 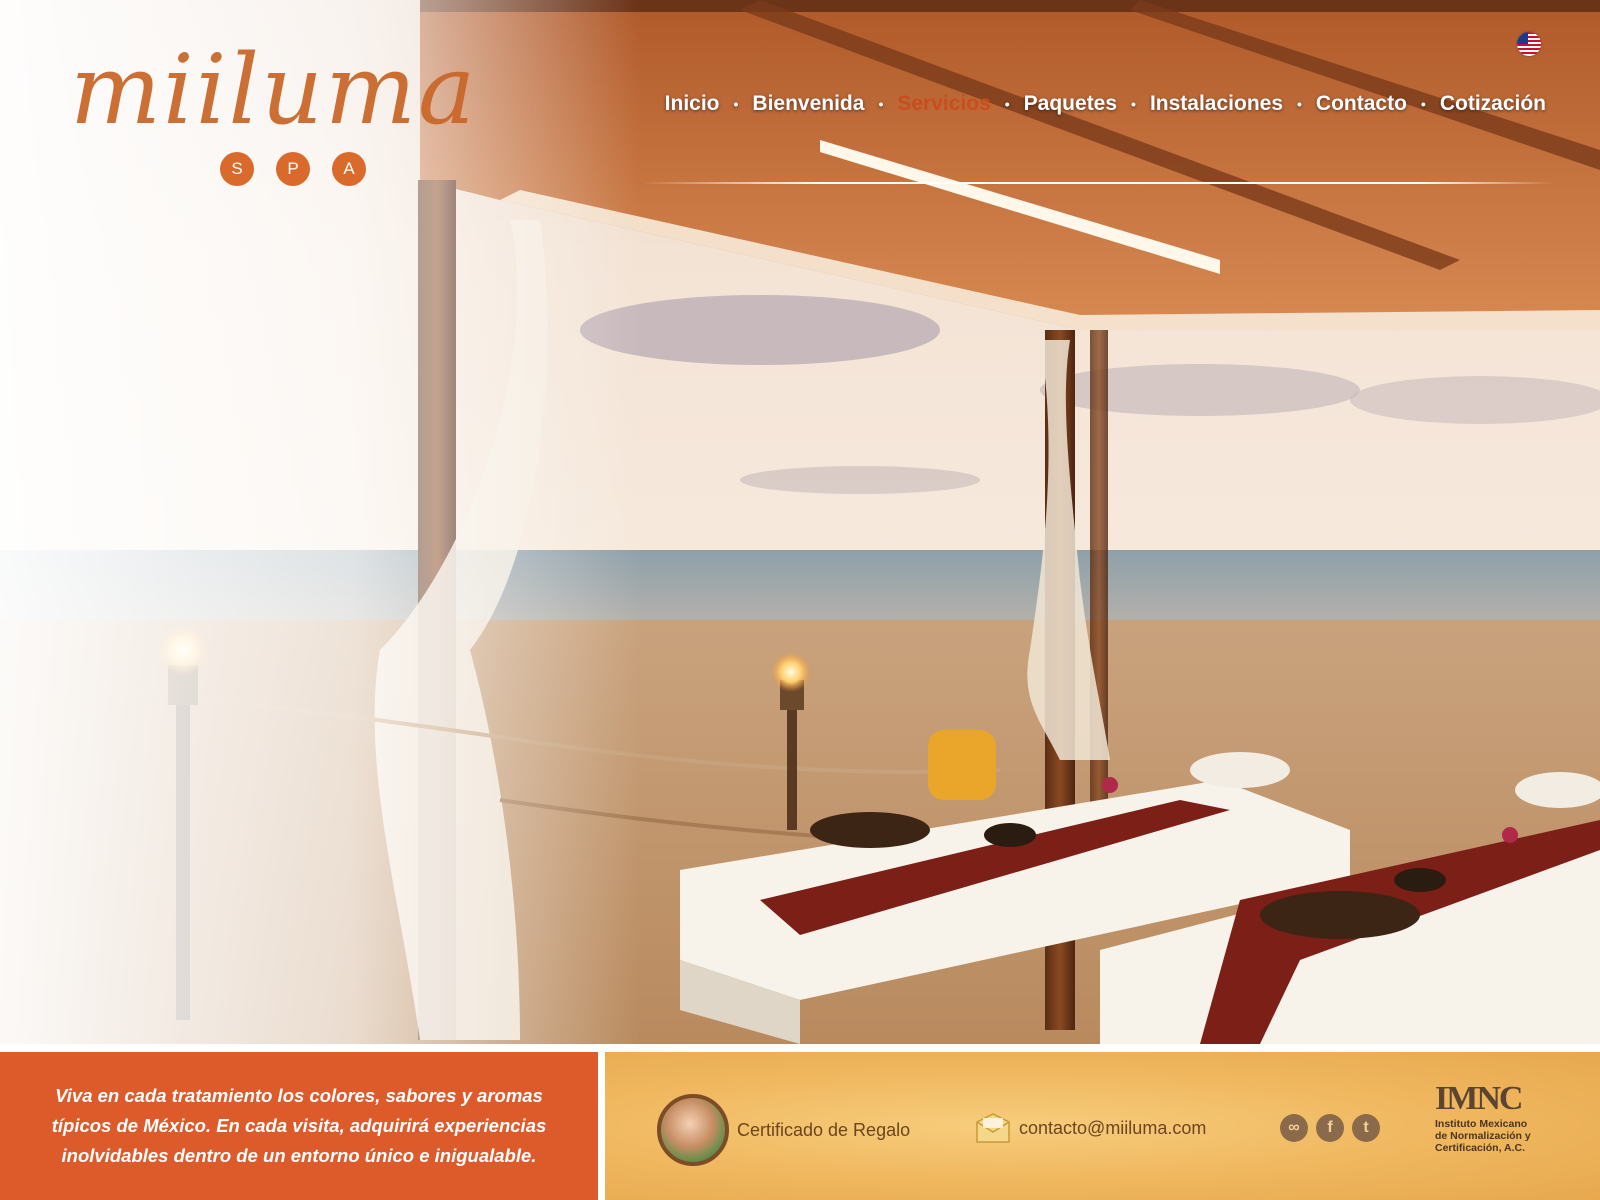 I want to click on imnc-name-line-3: Certificación, A.C., so click(x=1480, y=1148).